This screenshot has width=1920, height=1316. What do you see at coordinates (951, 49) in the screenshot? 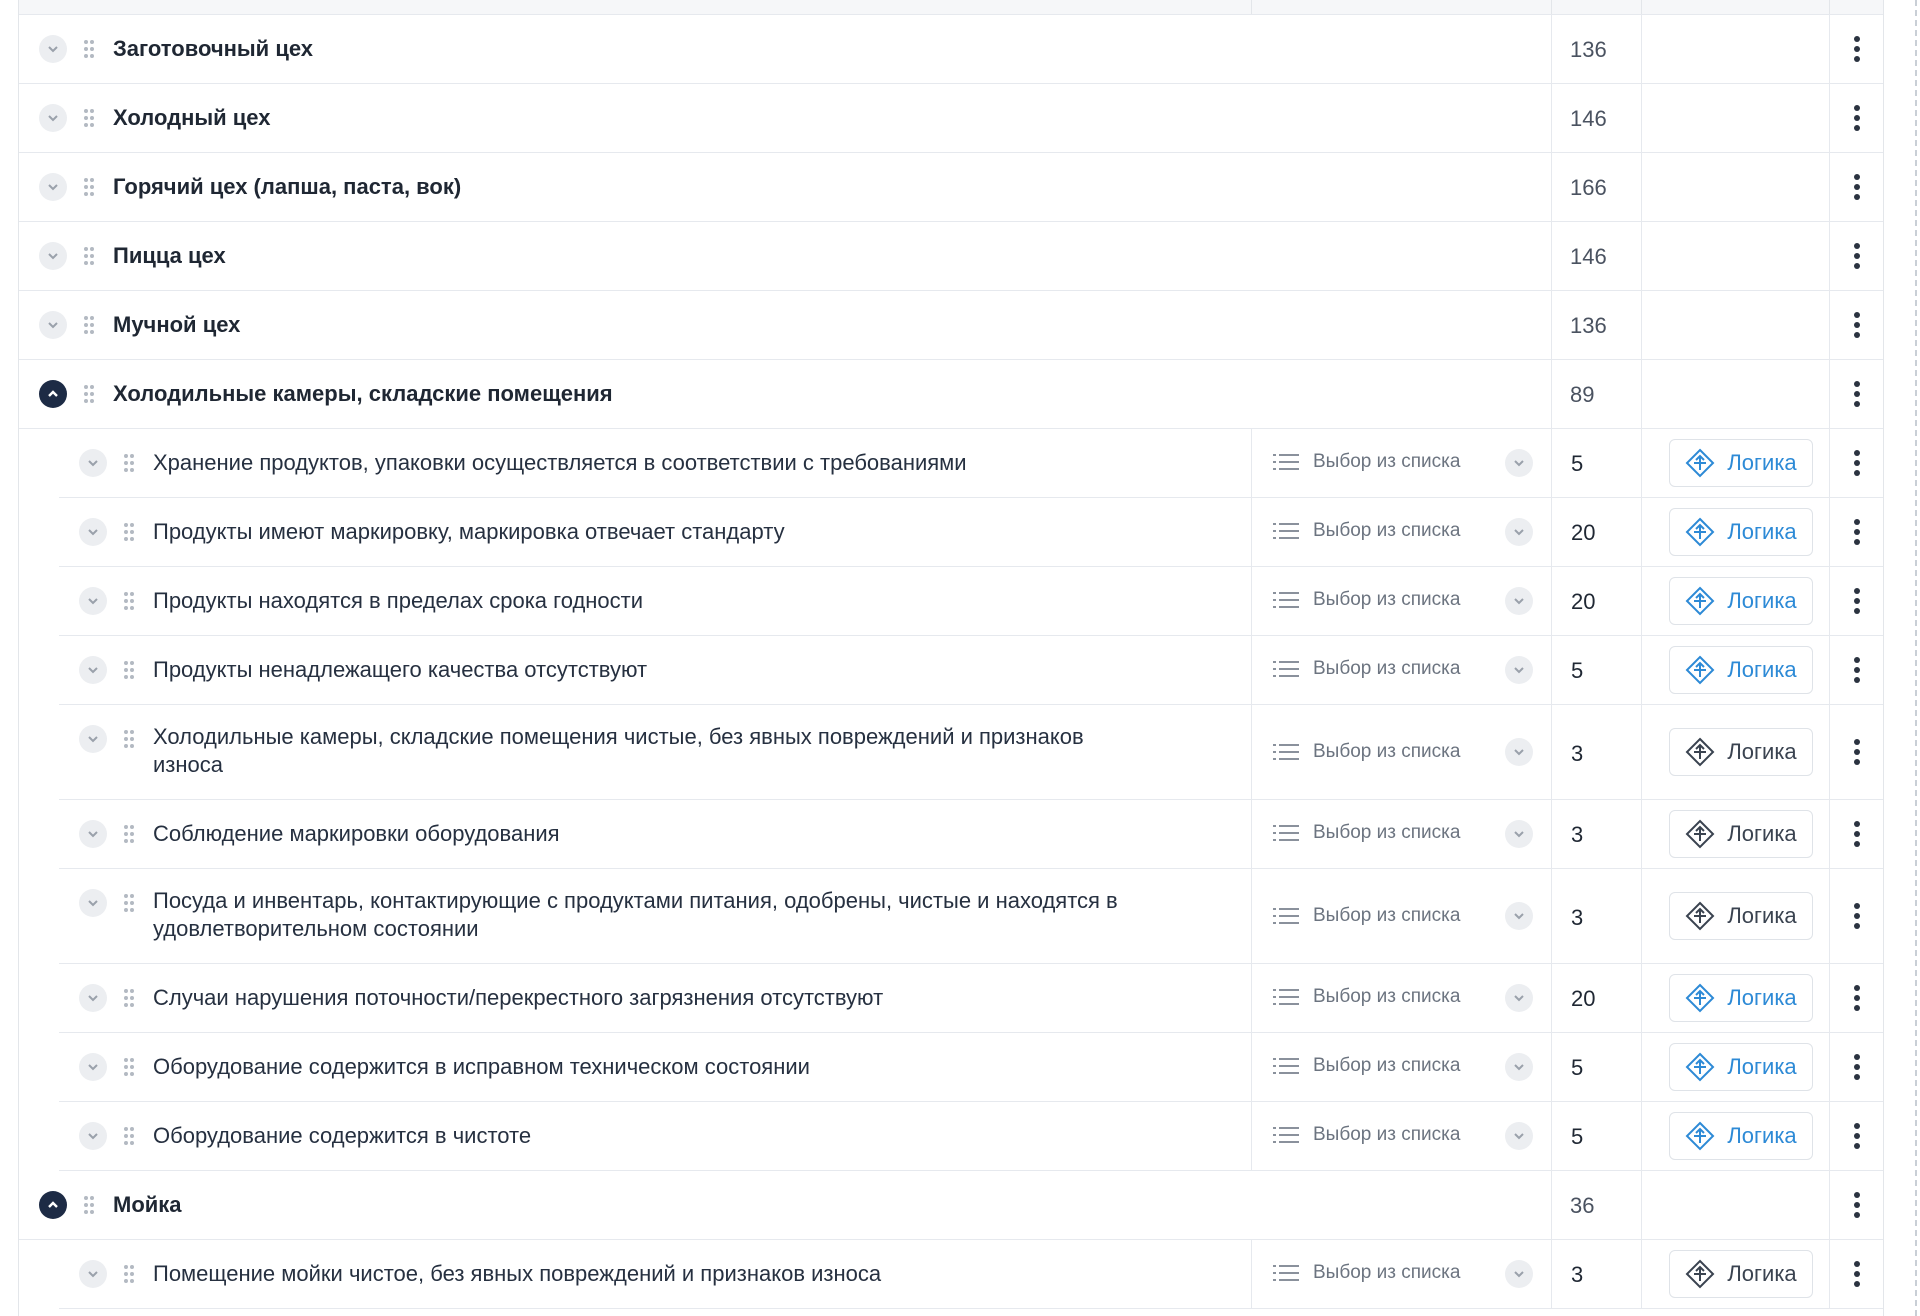
I see `group-row: Заготовочный цех 136` at bounding box center [951, 49].